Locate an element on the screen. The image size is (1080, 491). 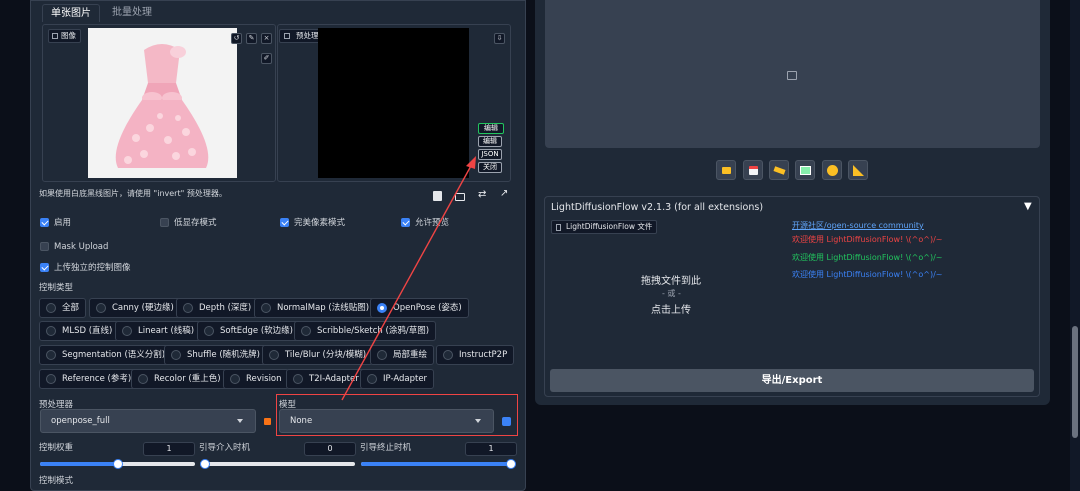
guidance-start-input: 0 is located at coordinates (330, 449).